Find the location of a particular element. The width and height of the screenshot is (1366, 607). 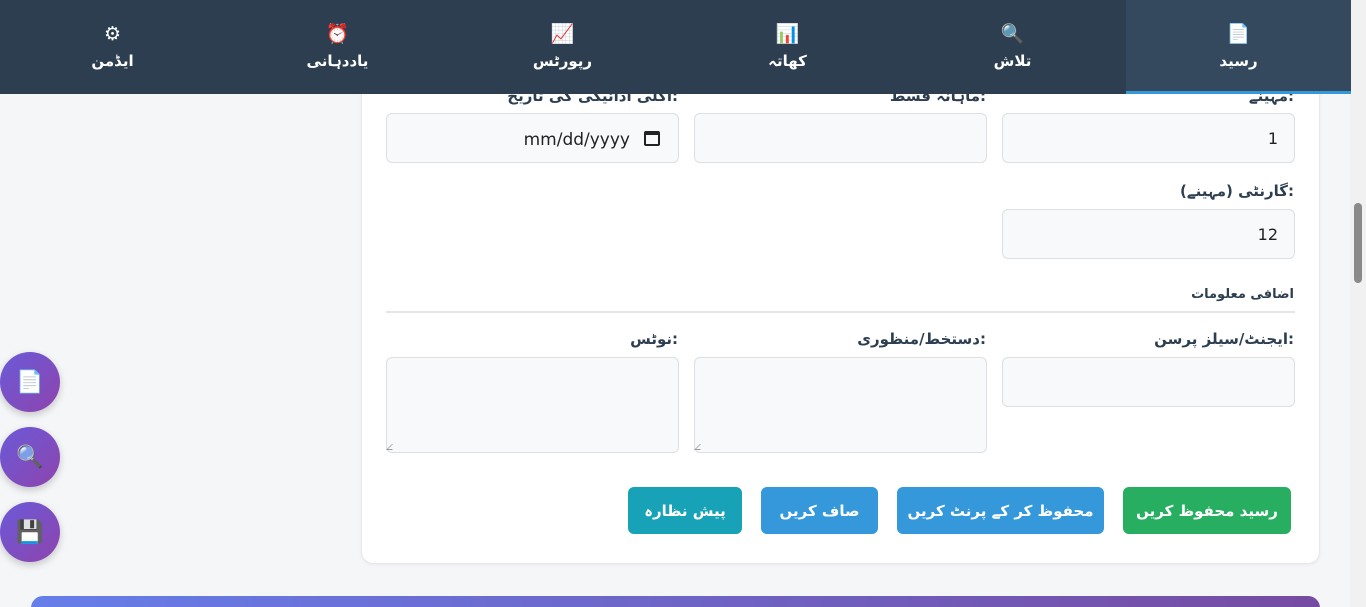

agent-label: ایجنٹ/سیلز پرسن: is located at coordinates (1224, 339).